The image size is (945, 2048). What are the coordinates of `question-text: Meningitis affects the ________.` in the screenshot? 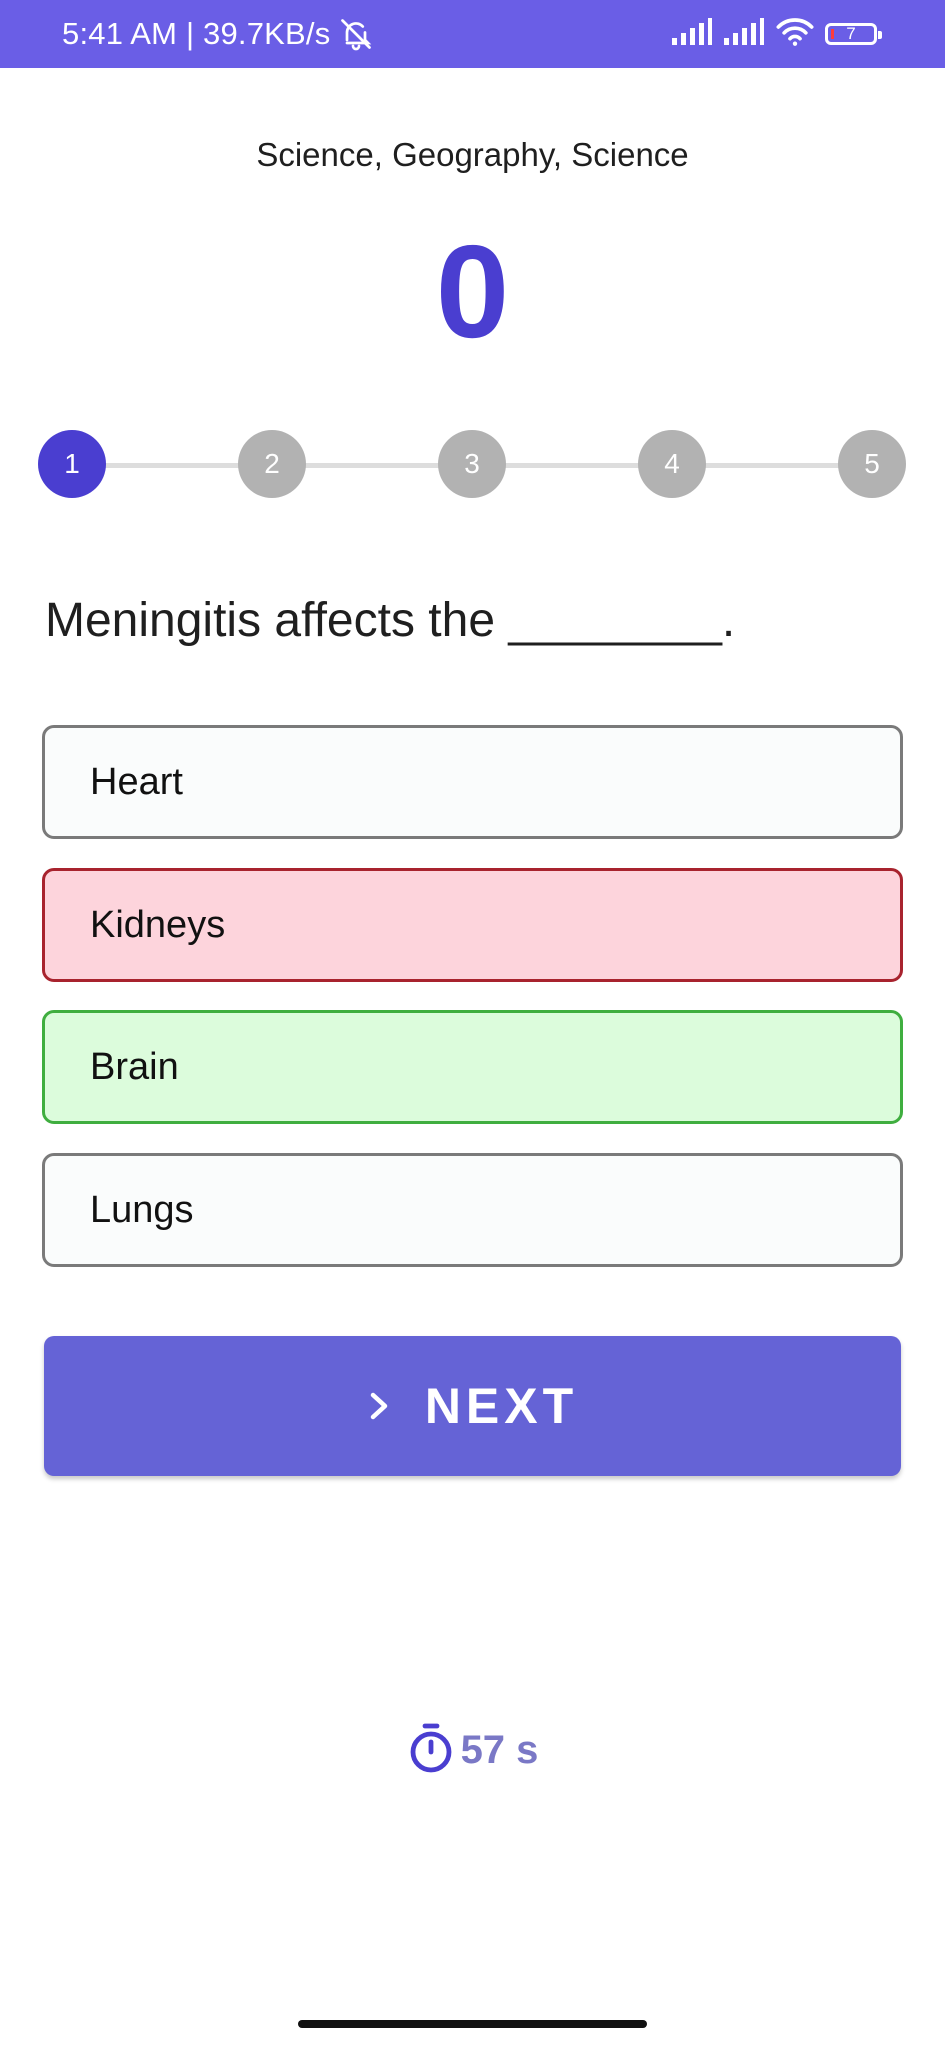 It's located at (390, 620).